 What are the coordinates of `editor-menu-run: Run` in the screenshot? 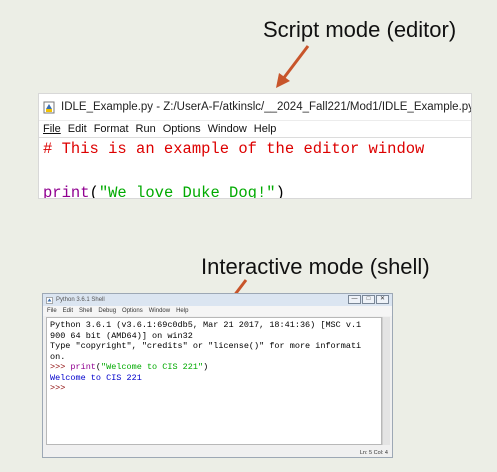 It's located at (146, 129).